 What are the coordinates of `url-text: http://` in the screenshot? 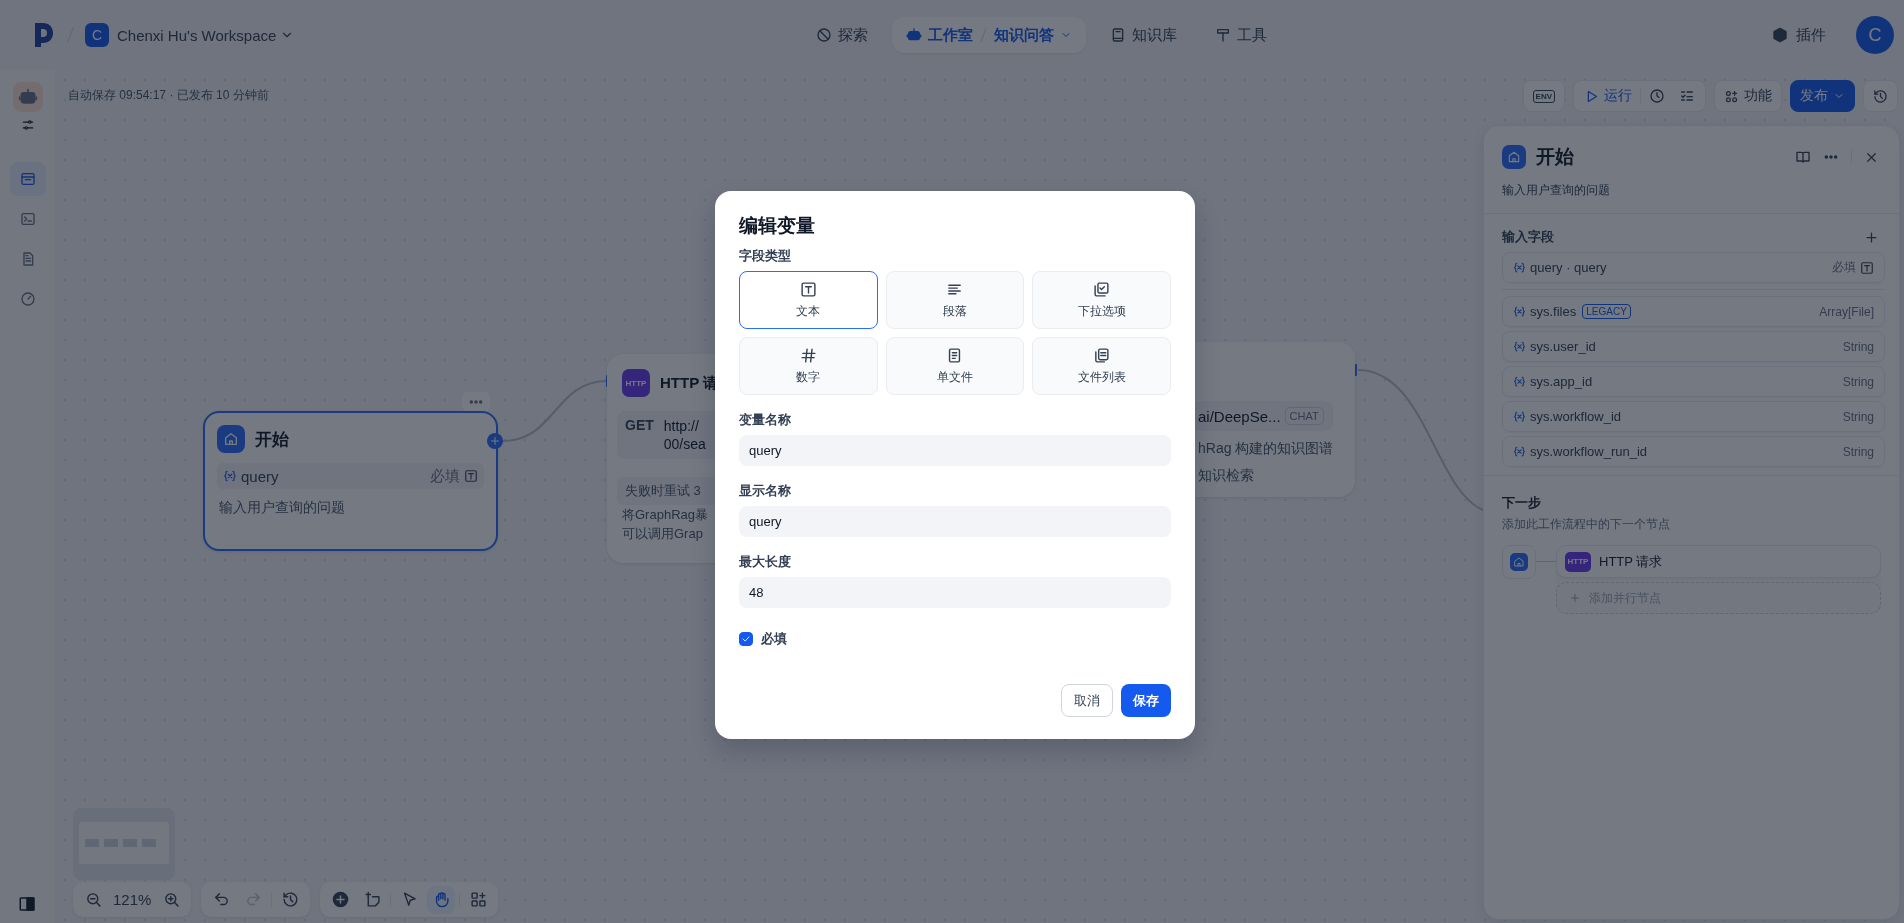 It's located at (681, 426).